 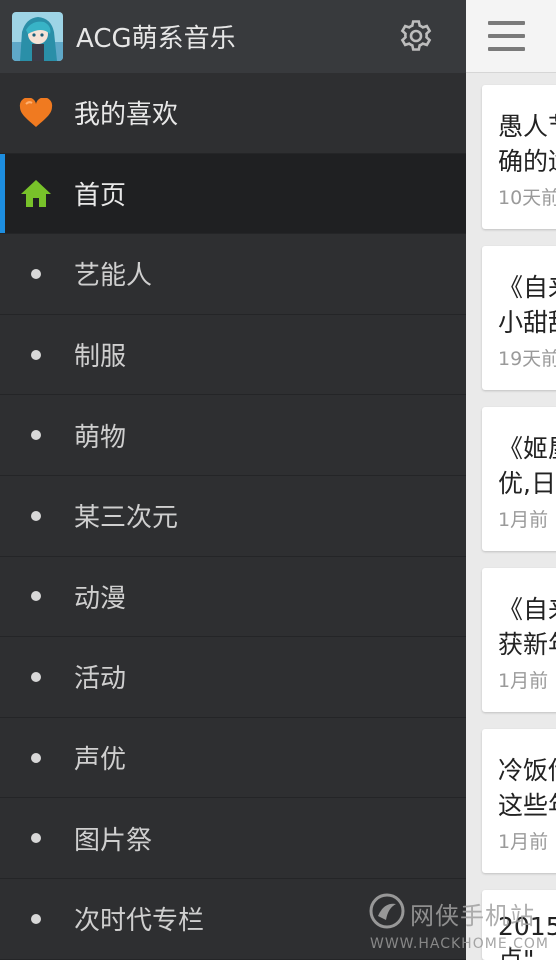 What do you see at coordinates (527, 322) in the screenshot?
I see `article-title-line2: 小甜甜` at bounding box center [527, 322].